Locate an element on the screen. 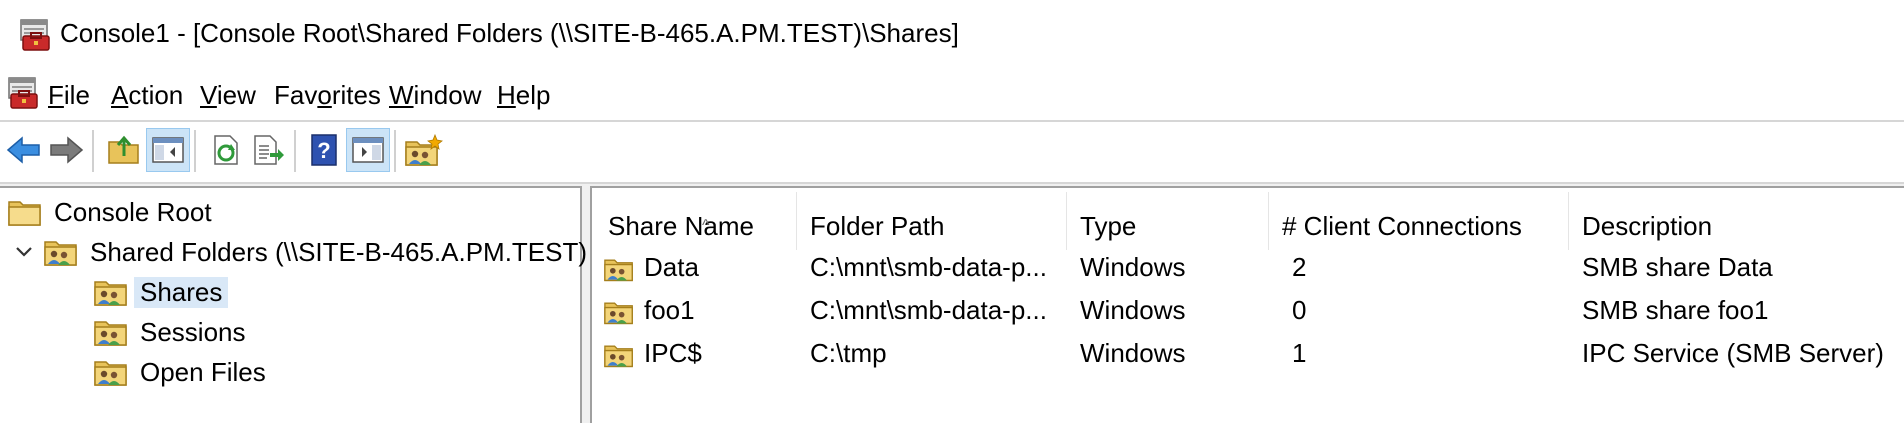 This screenshot has height=423, width=1904. folder-icon is located at coordinates (25, 212).